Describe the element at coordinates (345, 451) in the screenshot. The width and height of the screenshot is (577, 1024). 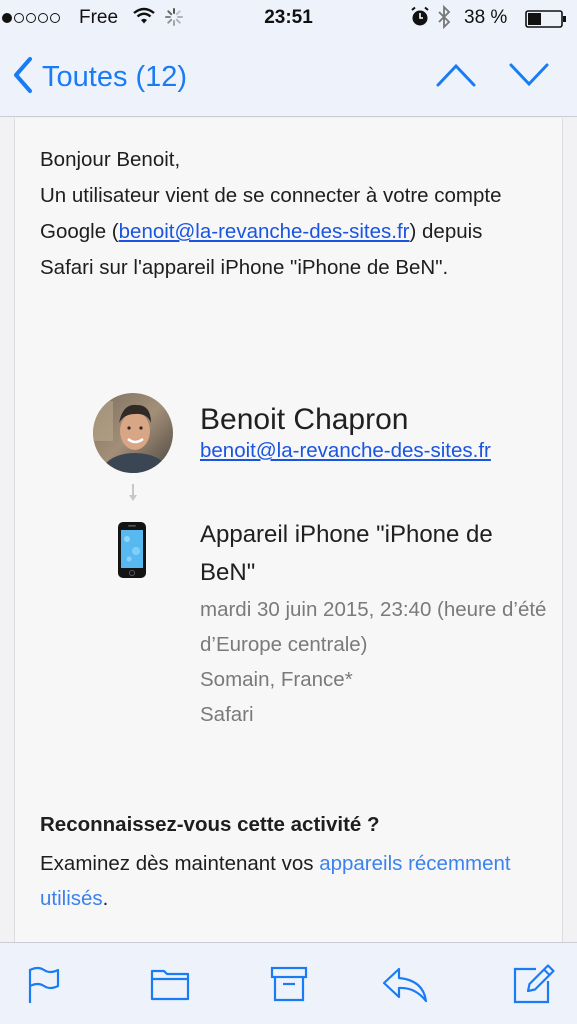
I see `account-user-email-link: benoit@la-revanche-des-sites.fr` at that location.